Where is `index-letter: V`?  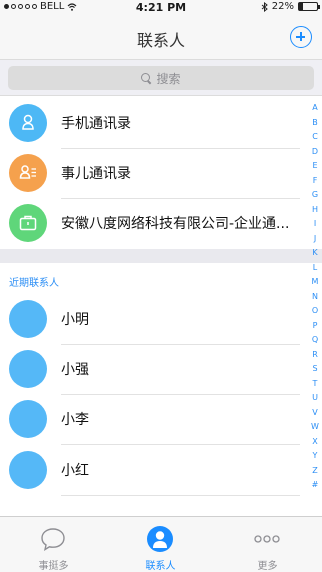 index-letter: V is located at coordinates (315, 413).